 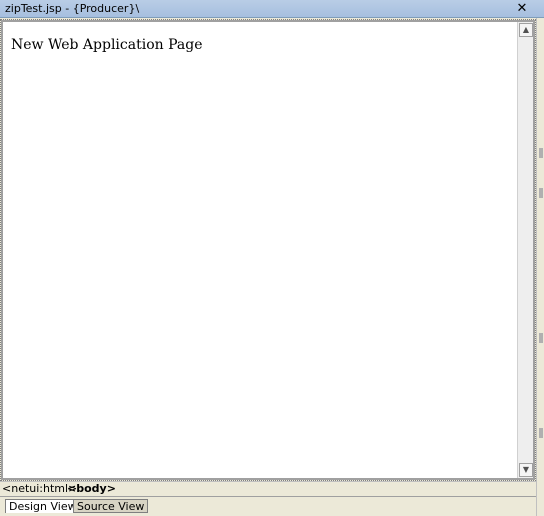 I want to click on editor-title: zipTest.jsp - {Producer}\, so click(x=72, y=8).